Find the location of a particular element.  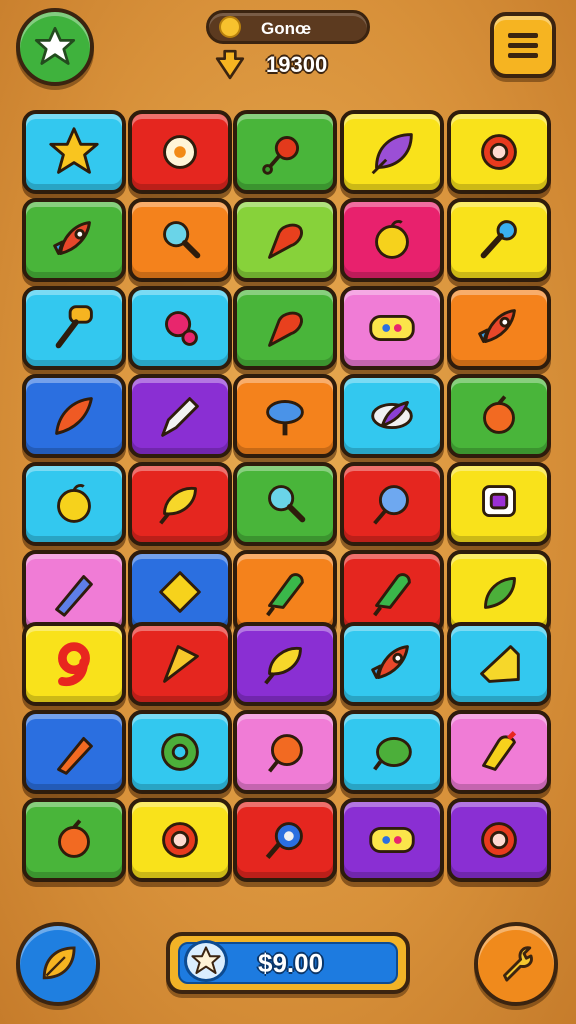

lamp-icon is located at coordinates (499, 750).